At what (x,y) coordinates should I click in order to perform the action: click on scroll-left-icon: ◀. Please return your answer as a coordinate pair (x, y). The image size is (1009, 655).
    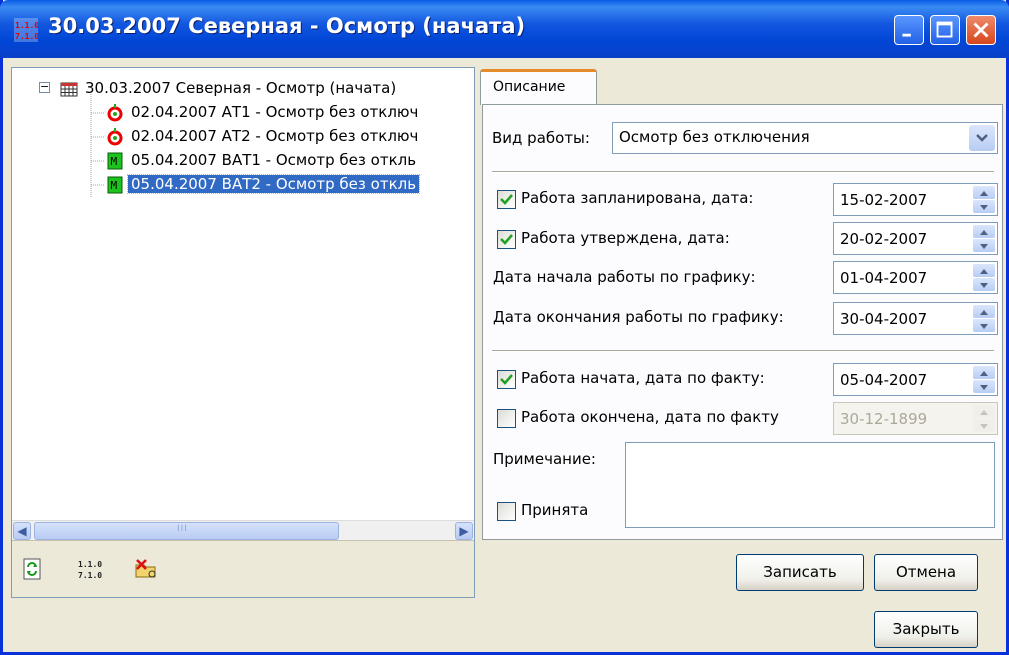
    Looking at the image, I should click on (22, 531).